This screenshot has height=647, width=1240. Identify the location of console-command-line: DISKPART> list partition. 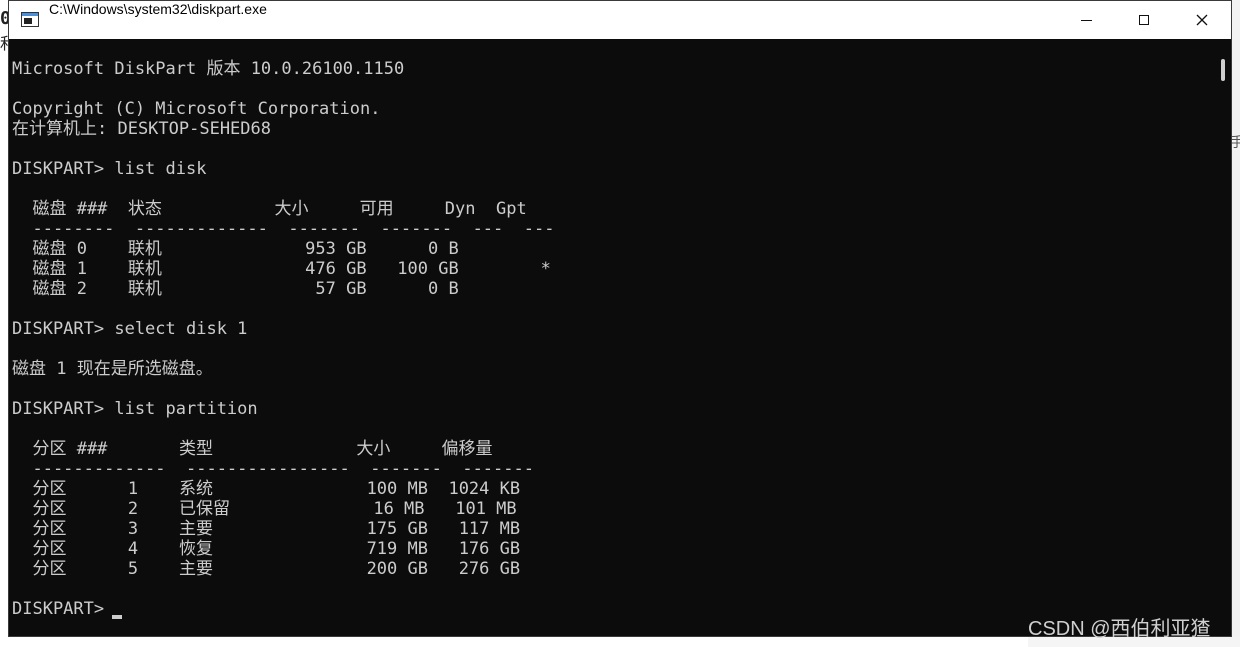
(135, 409).